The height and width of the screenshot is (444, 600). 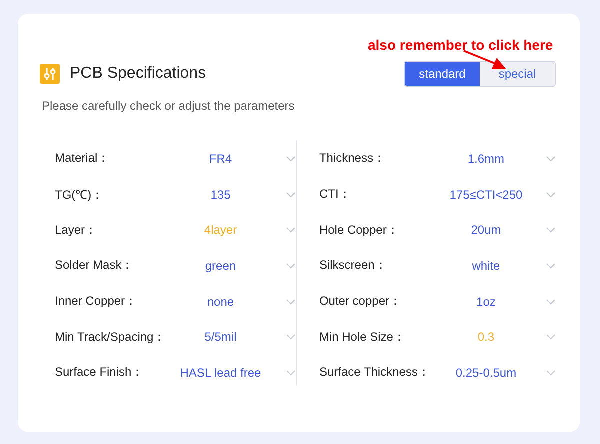 I want to click on field-label: Outer copper：, so click(x=360, y=301).